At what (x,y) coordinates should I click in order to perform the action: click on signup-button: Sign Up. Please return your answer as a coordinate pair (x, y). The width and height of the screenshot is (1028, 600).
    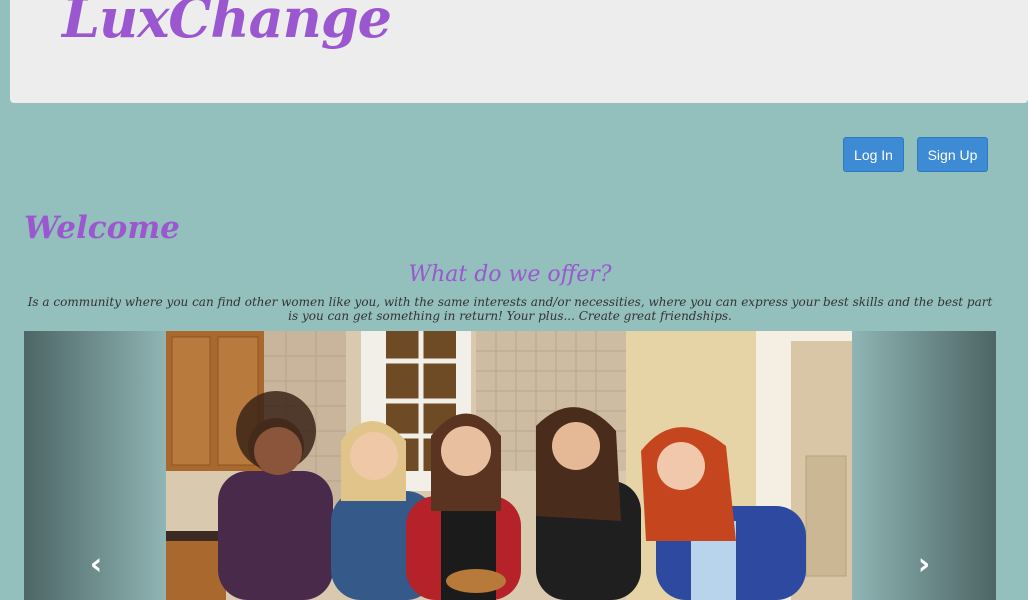
    Looking at the image, I should click on (952, 154).